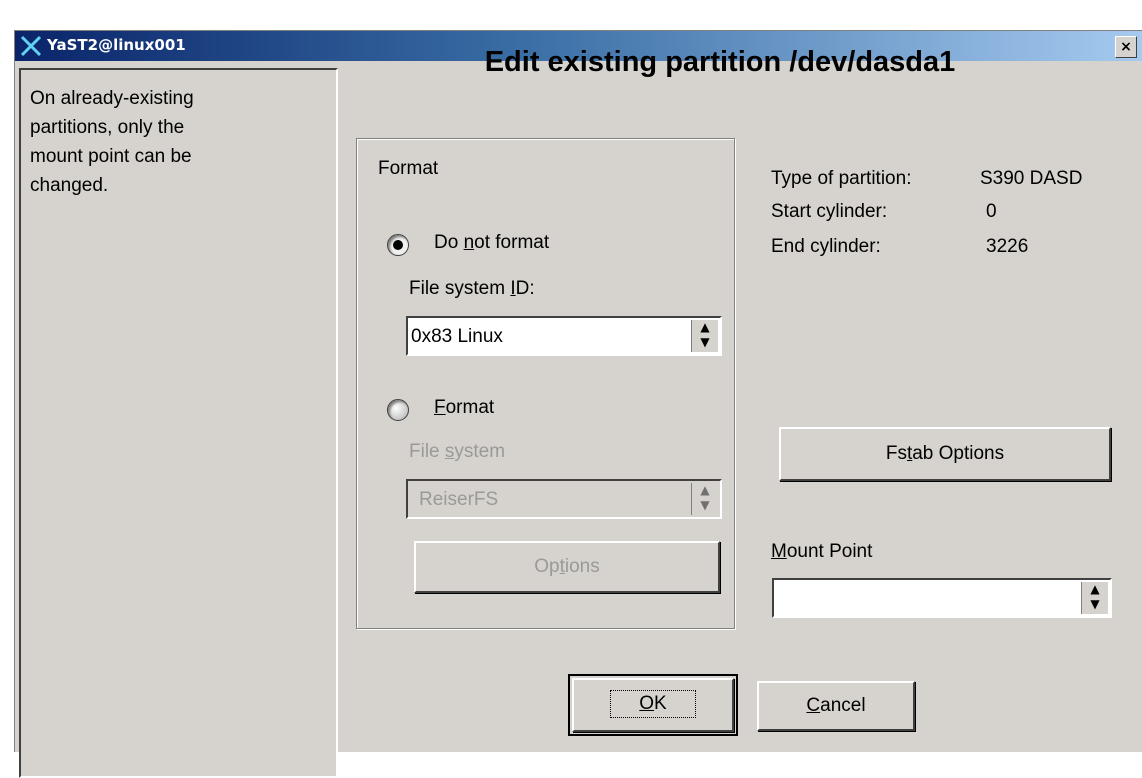 This screenshot has height=778, width=1142. Describe the element at coordinates (1126, 47) in the screenshot. I see `close-button: ×` at that location.